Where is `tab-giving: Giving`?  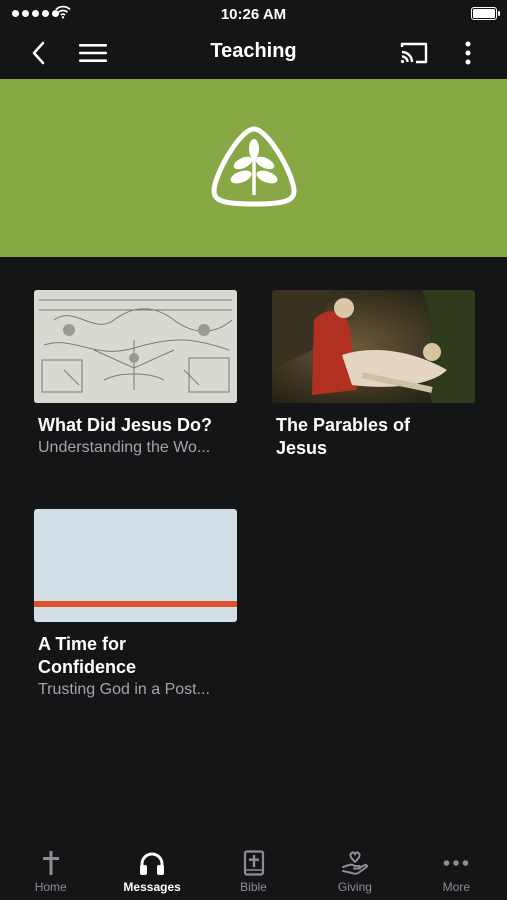 tab-giving: Giving is located at coordinates (354, 869).